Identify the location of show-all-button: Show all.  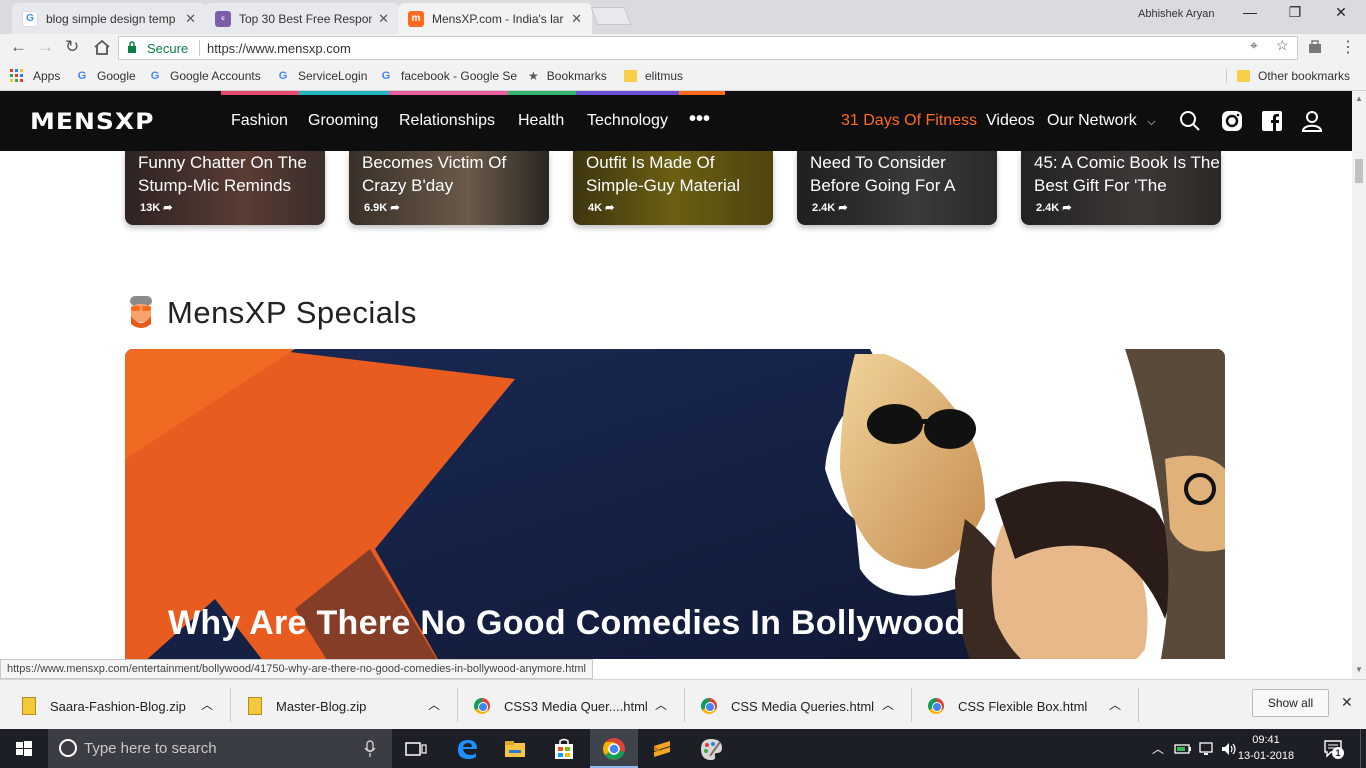
(1290, 703).